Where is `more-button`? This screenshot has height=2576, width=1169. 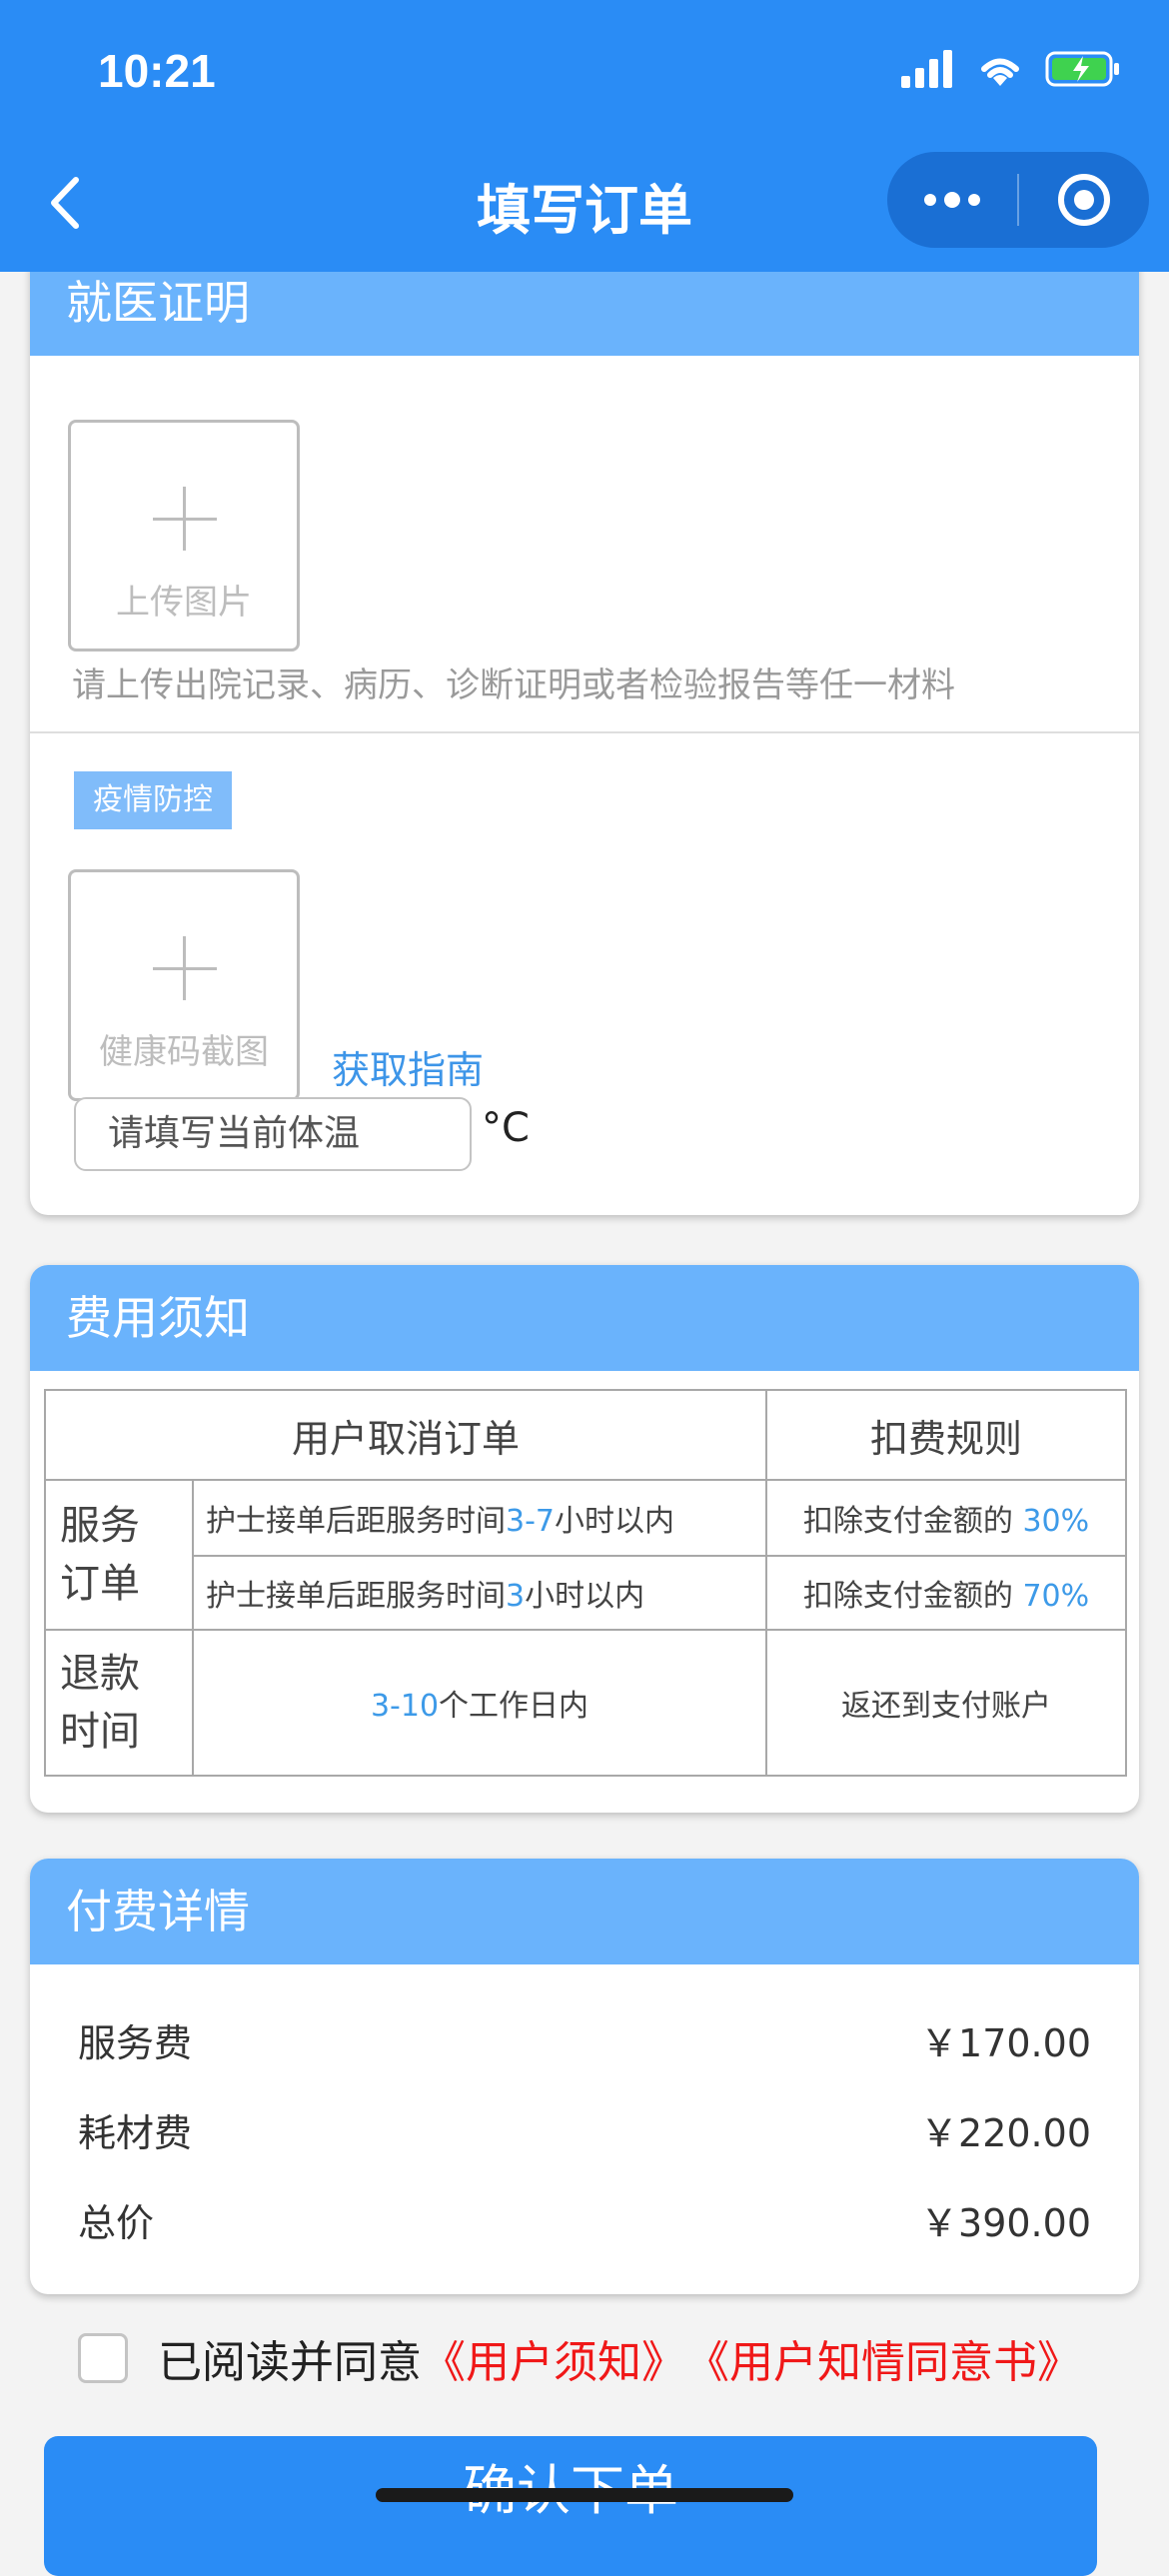
more-button is located at coordinates (952, 200).